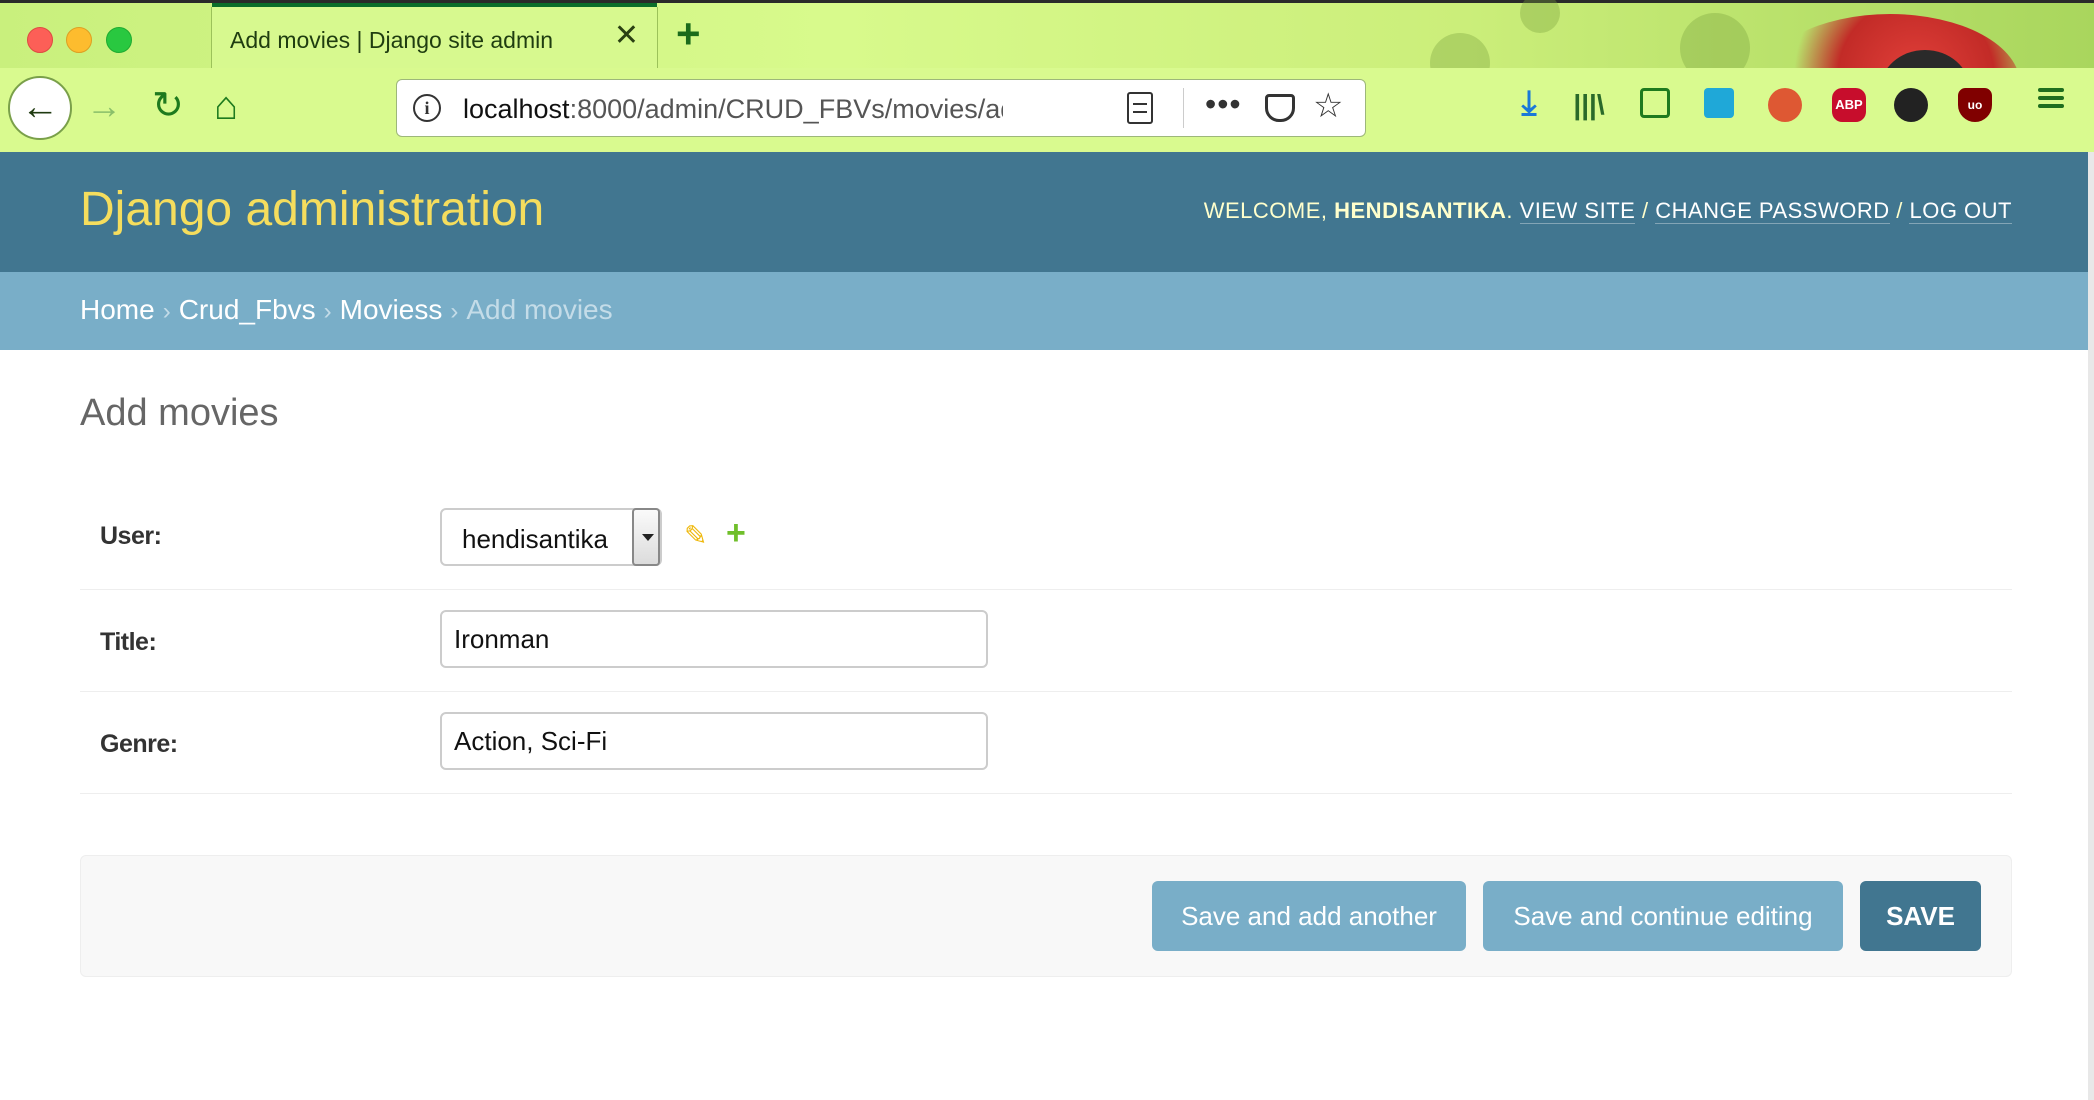  I want to click on hamburger-menu-icon, so click(2051, 99).